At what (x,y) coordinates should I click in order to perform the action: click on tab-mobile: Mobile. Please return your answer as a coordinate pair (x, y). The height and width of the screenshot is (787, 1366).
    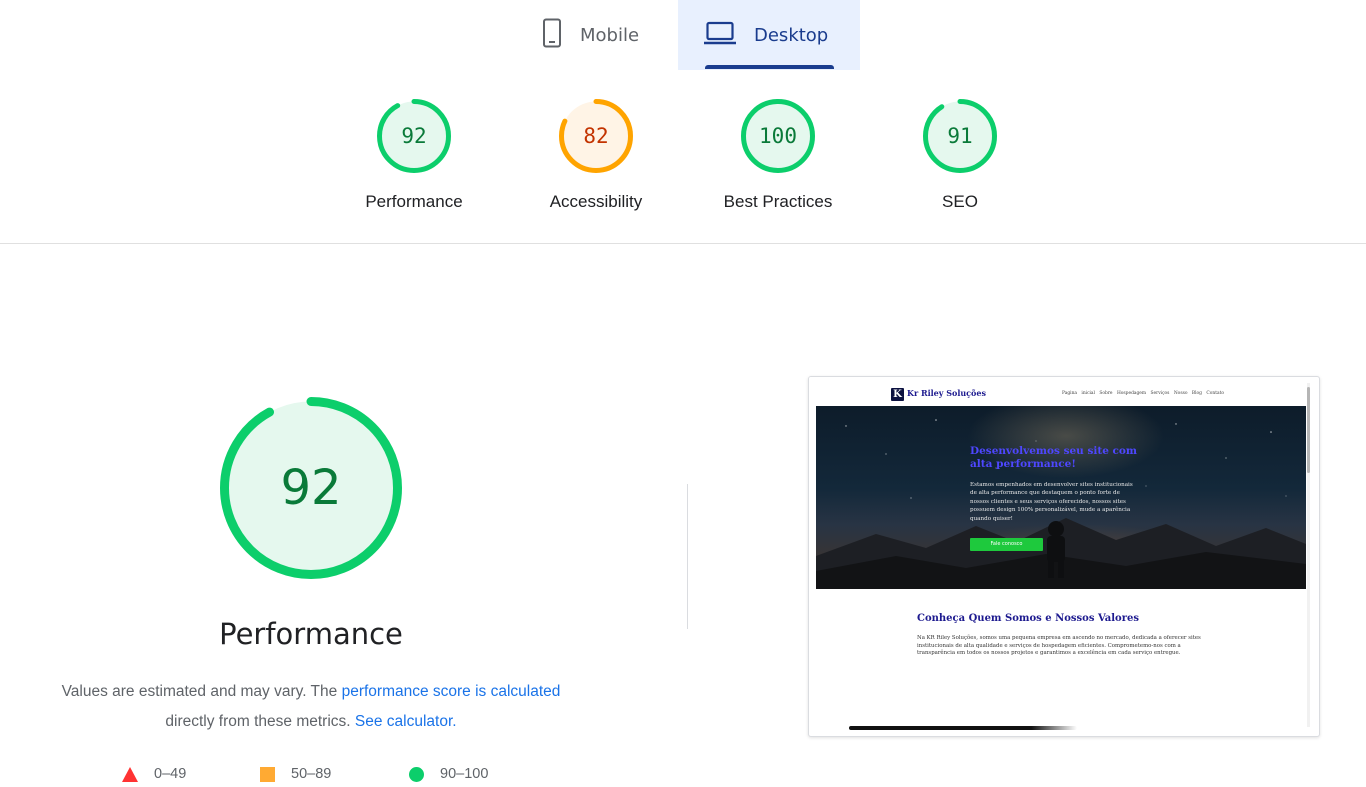
    Looking at the image, I should click on (602, 35).